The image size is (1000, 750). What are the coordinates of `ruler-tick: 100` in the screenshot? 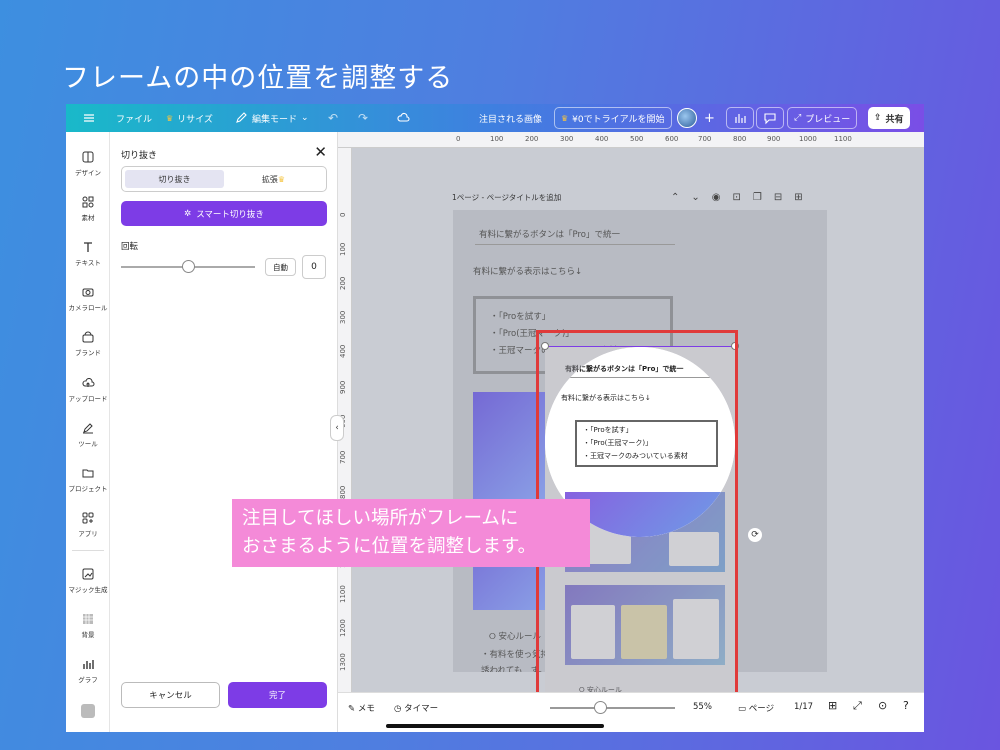 It's located at (343, 249).